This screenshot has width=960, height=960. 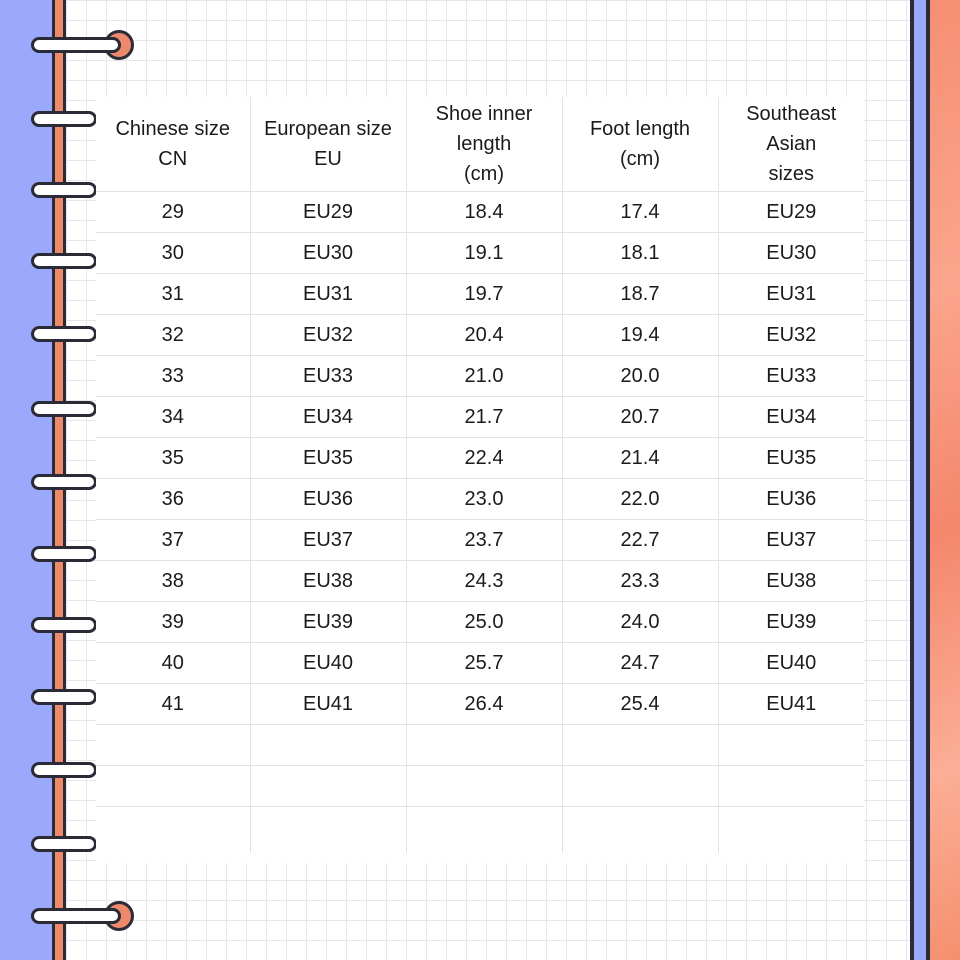 What do you see at coordinates (484, 144) in the screenshot?
I see `header-line: length` at bounding box center [484, 144].